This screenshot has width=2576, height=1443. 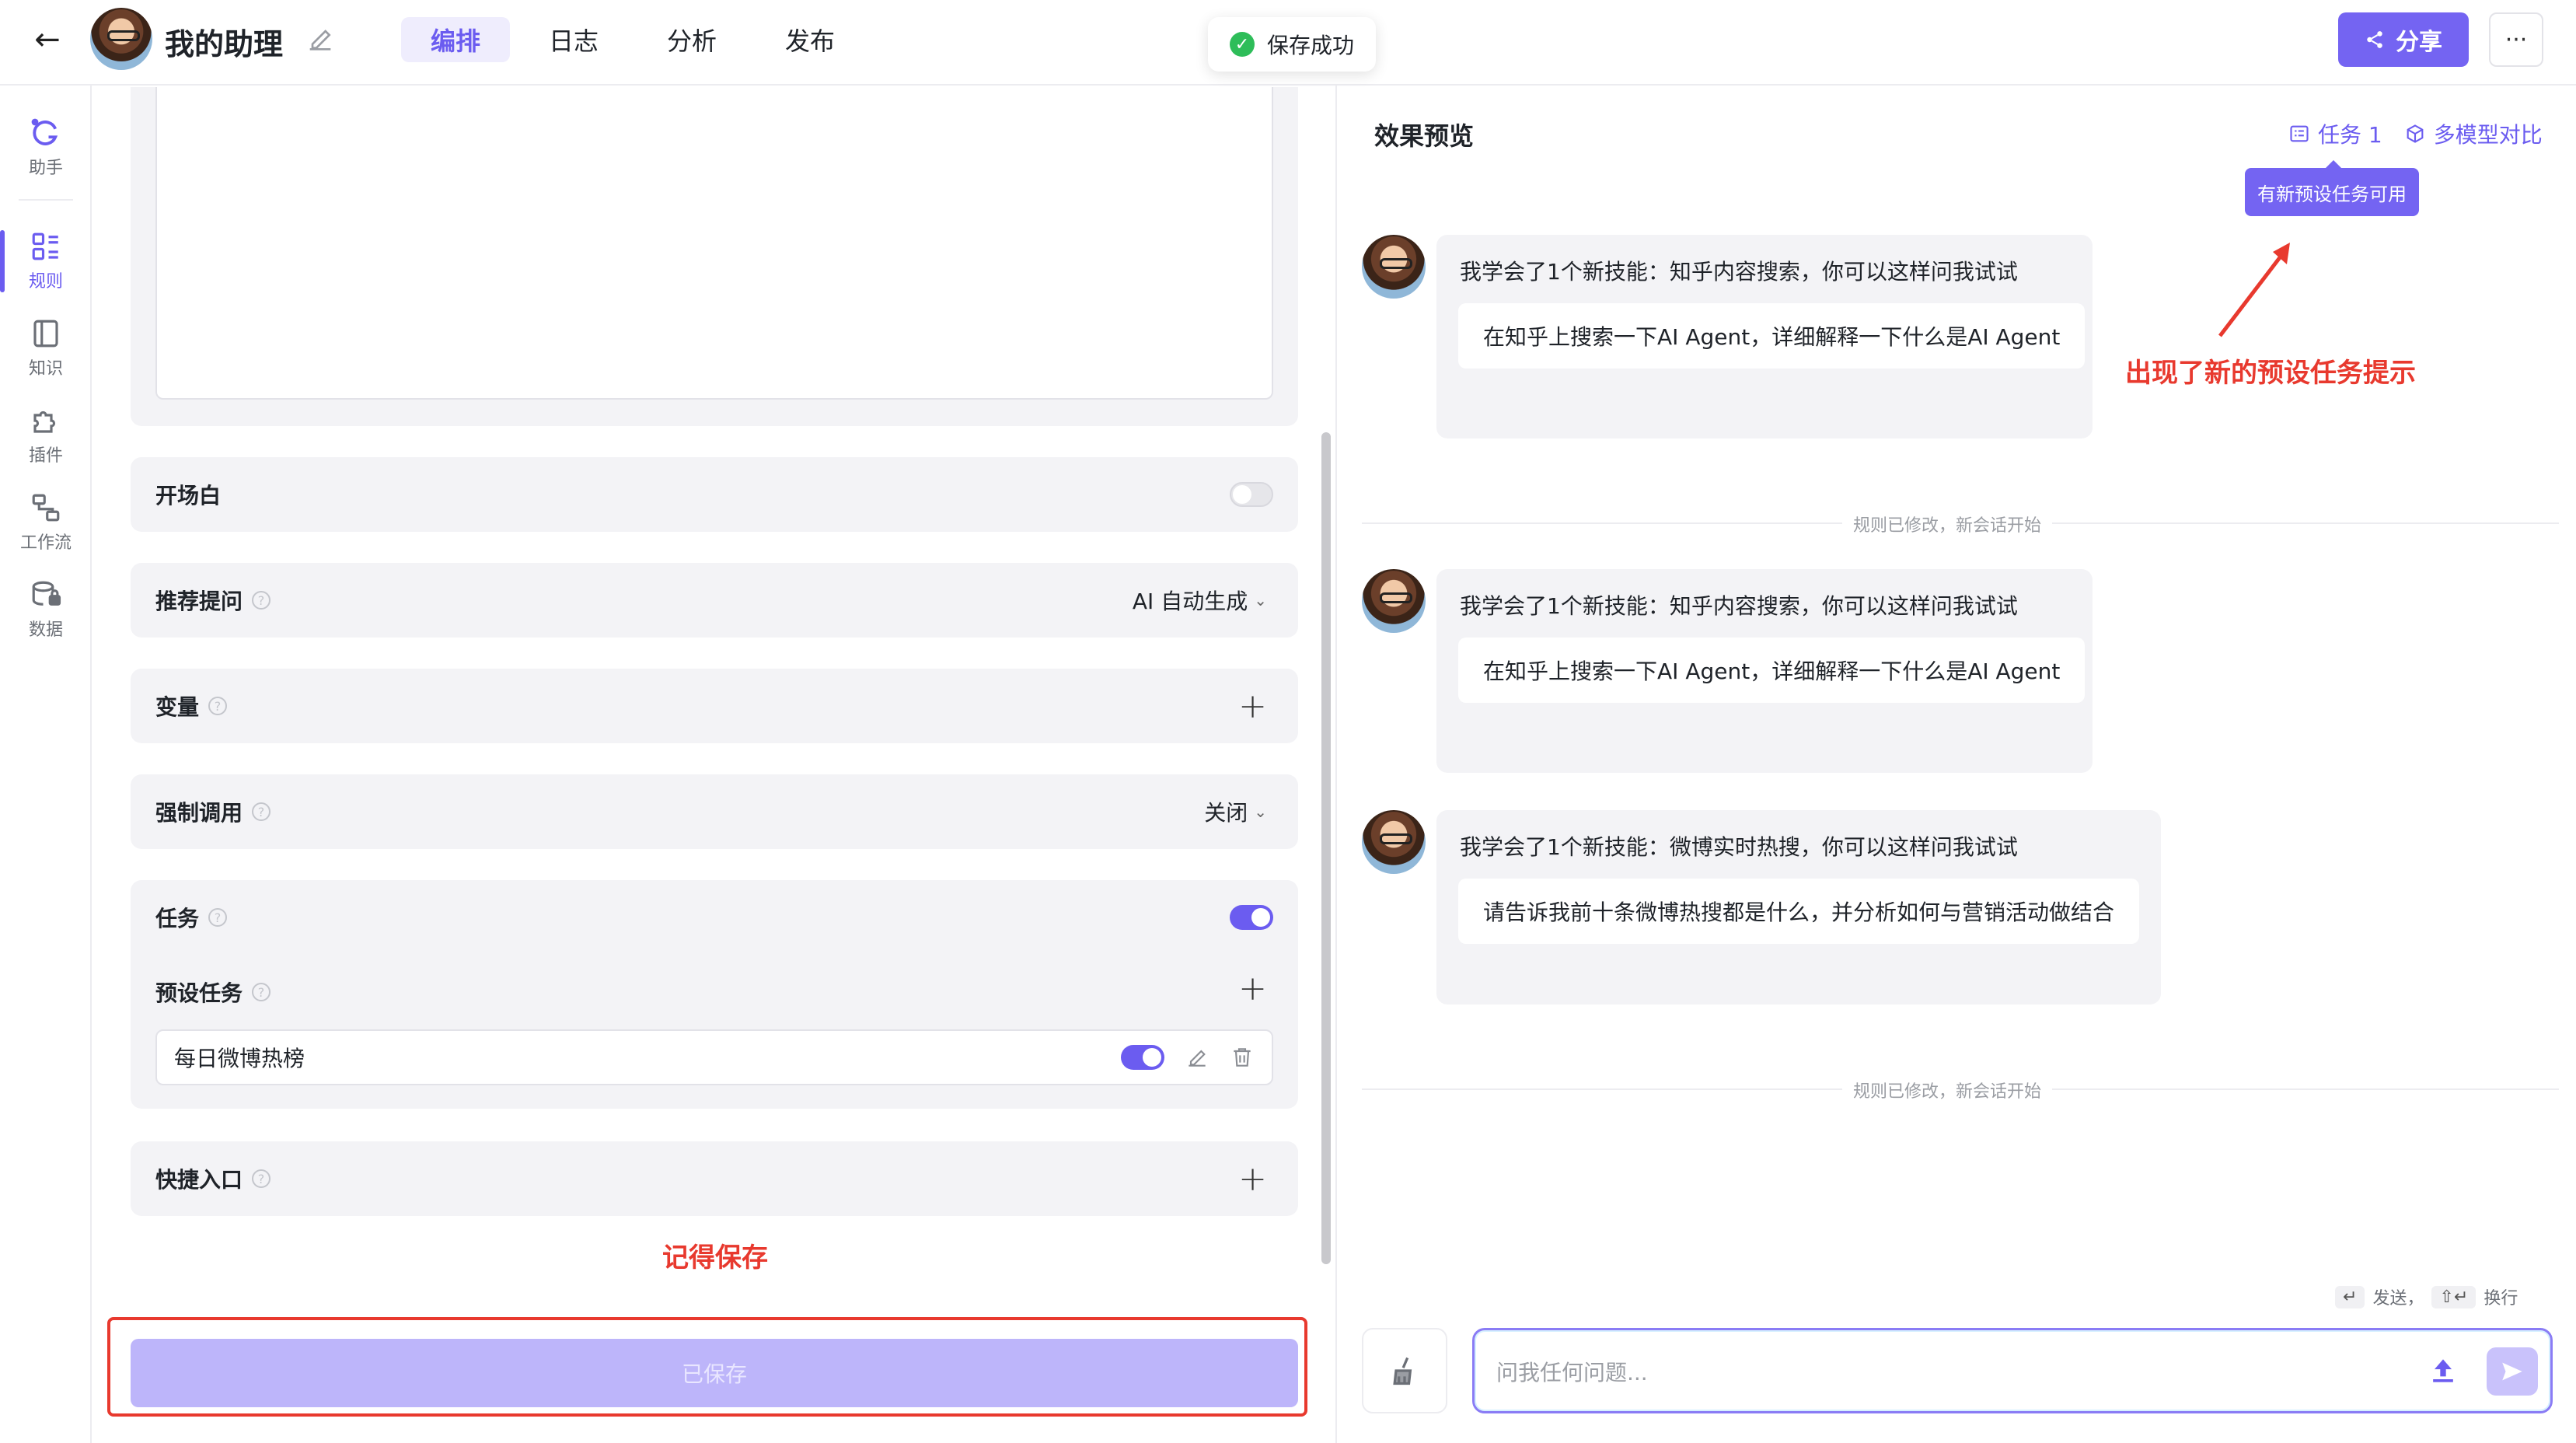 What do you see at coordinates (2299, 133) in the screenshot?
I see `task-list-icon` at bounding box center [2299, 133].